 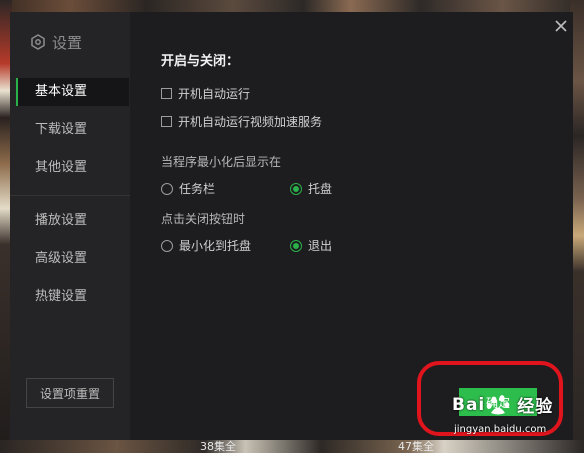 What do you see at coordinates (500, 429) in the screenshot?
I see `watermark-url: jingyan.baidu.com` at bounding box center [500, 429].